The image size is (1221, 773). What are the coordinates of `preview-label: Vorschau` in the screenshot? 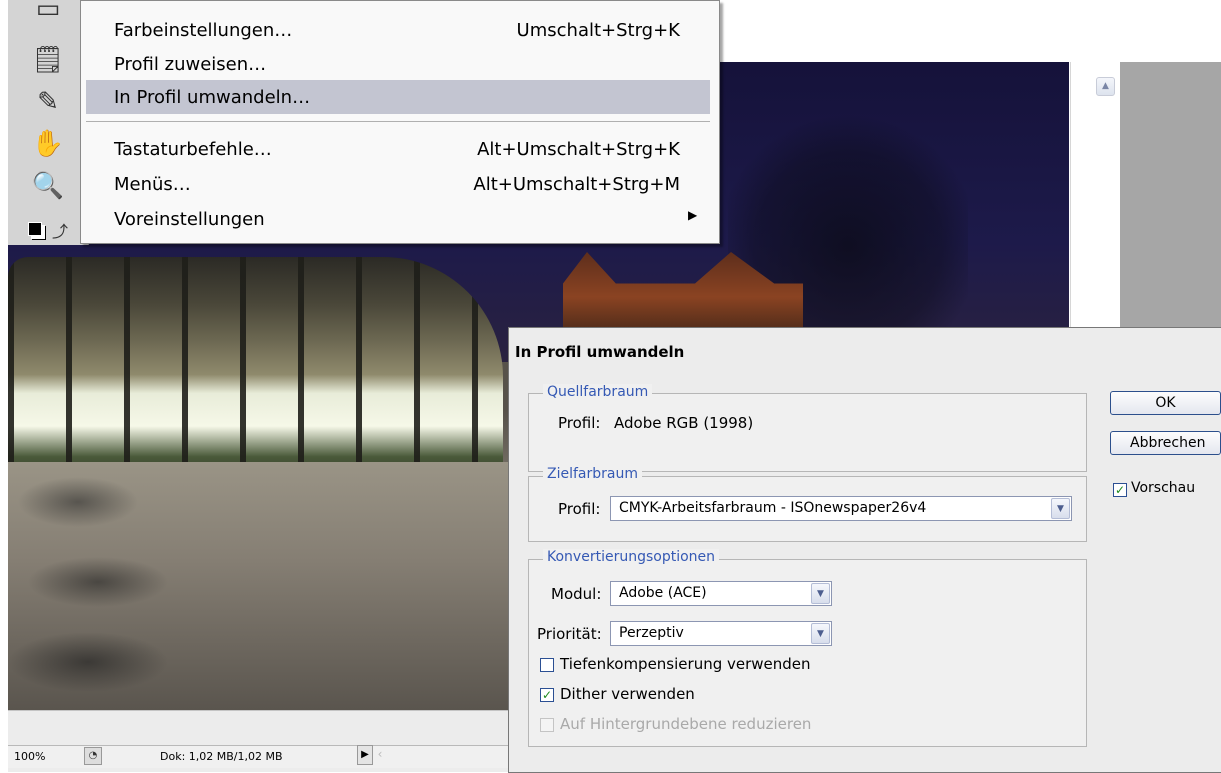 It's located at (1163, 488).